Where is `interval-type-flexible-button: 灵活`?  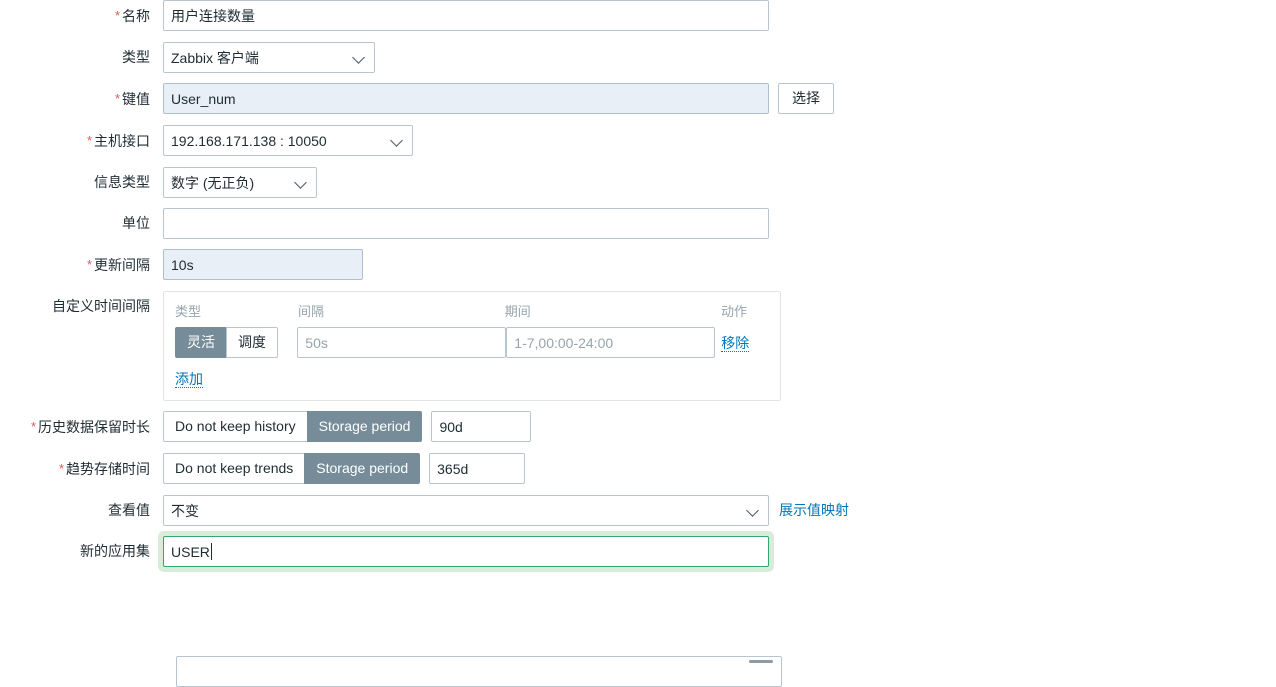
interval-type-flexible-button: 灵活 is located at coordinates (201, 342).